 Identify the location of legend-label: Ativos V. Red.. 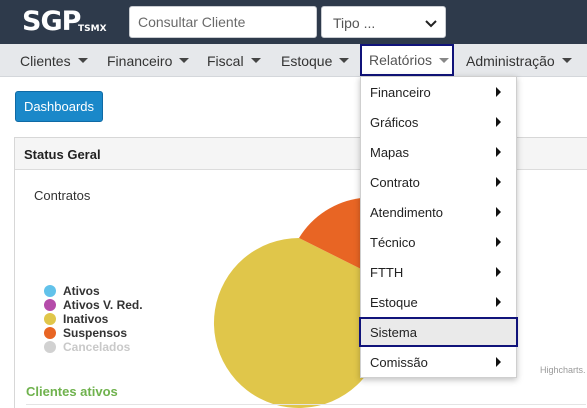
(103, 305).